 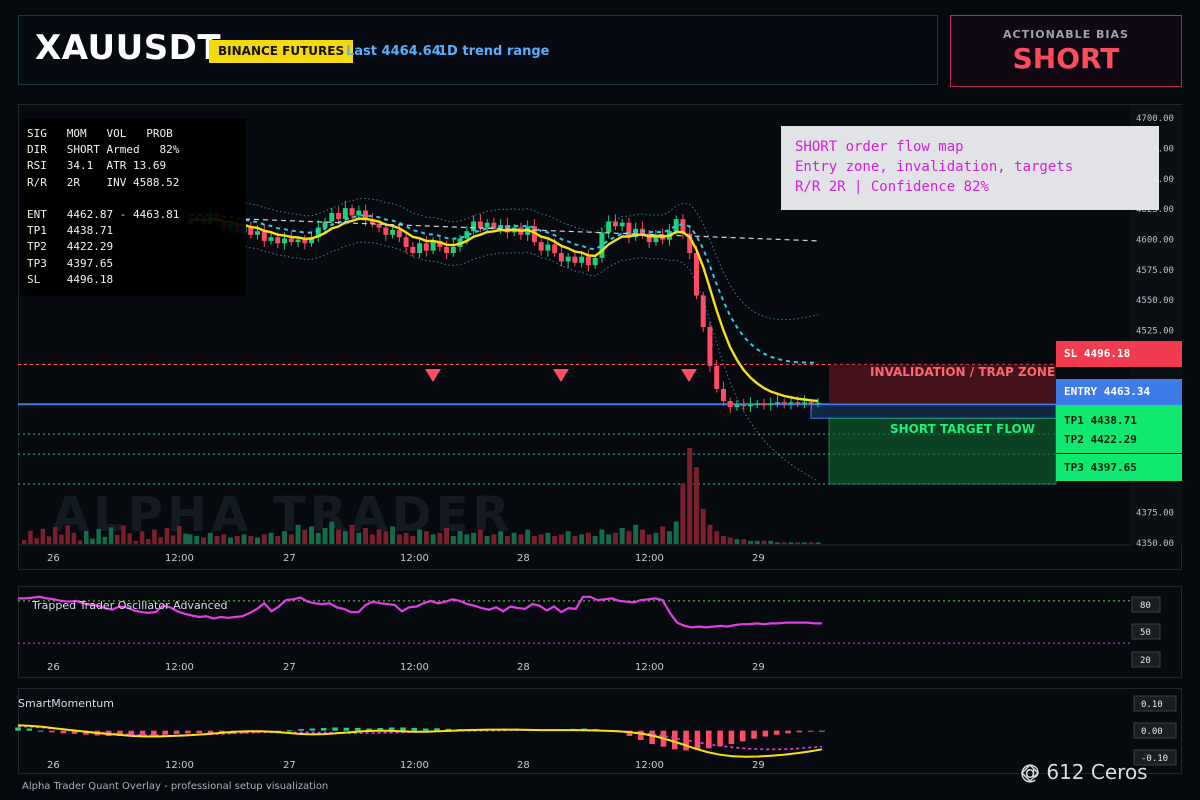 What do you see at coordinates (53, 558) in the screenshot?
I see `x-tick-label: 26` at bounding box center [53, 558].